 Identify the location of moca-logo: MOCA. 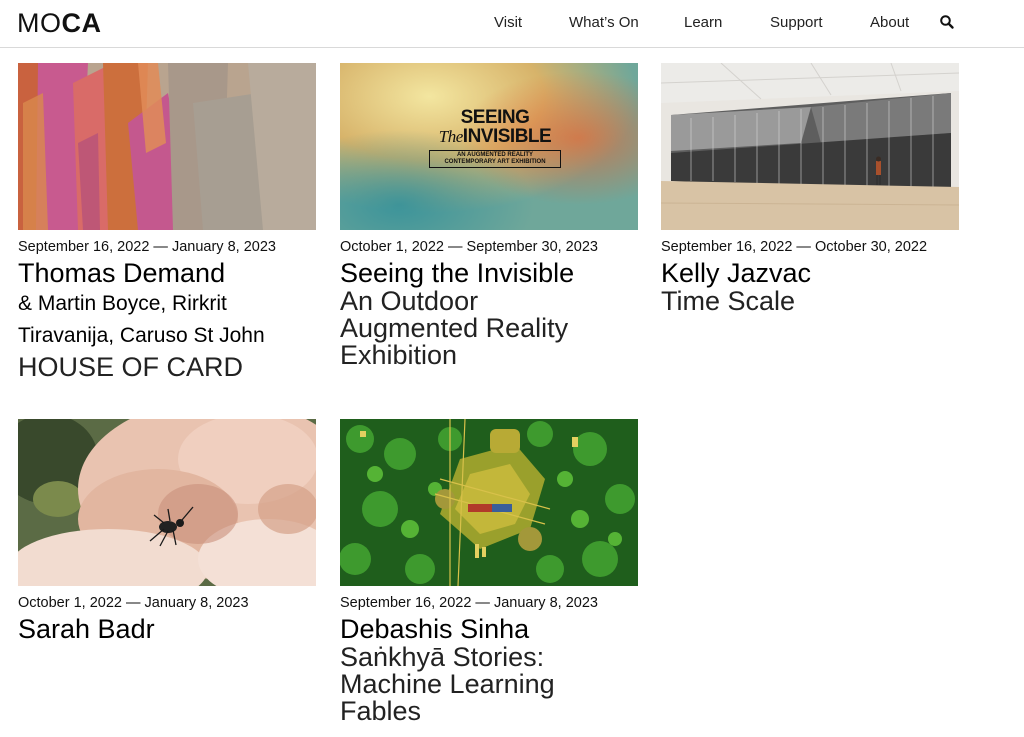
(59, 23).